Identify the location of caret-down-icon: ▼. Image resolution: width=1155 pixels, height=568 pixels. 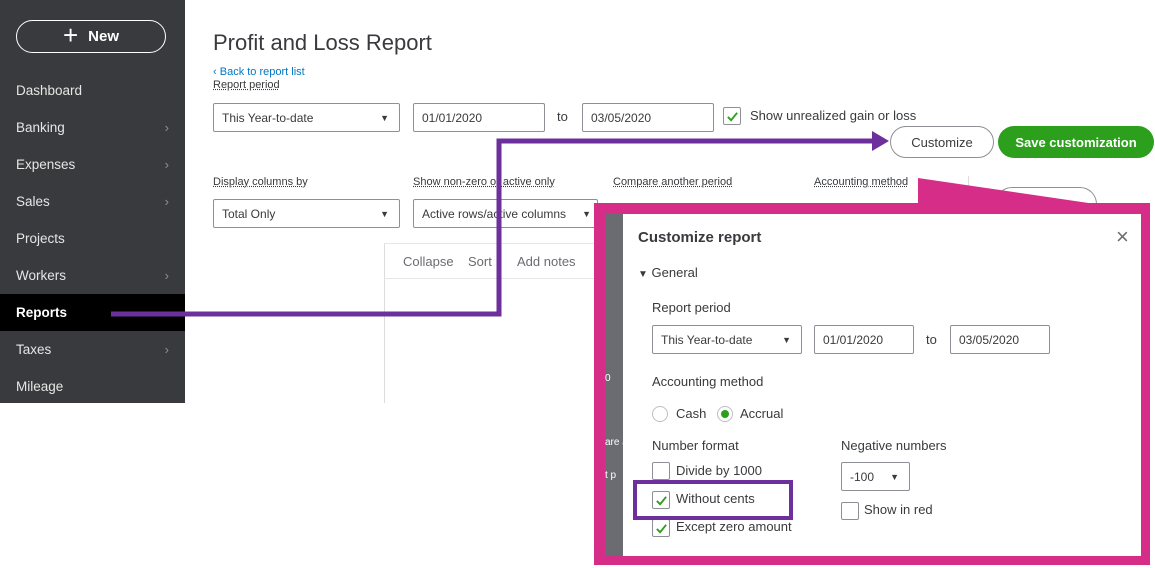
(643, 274).